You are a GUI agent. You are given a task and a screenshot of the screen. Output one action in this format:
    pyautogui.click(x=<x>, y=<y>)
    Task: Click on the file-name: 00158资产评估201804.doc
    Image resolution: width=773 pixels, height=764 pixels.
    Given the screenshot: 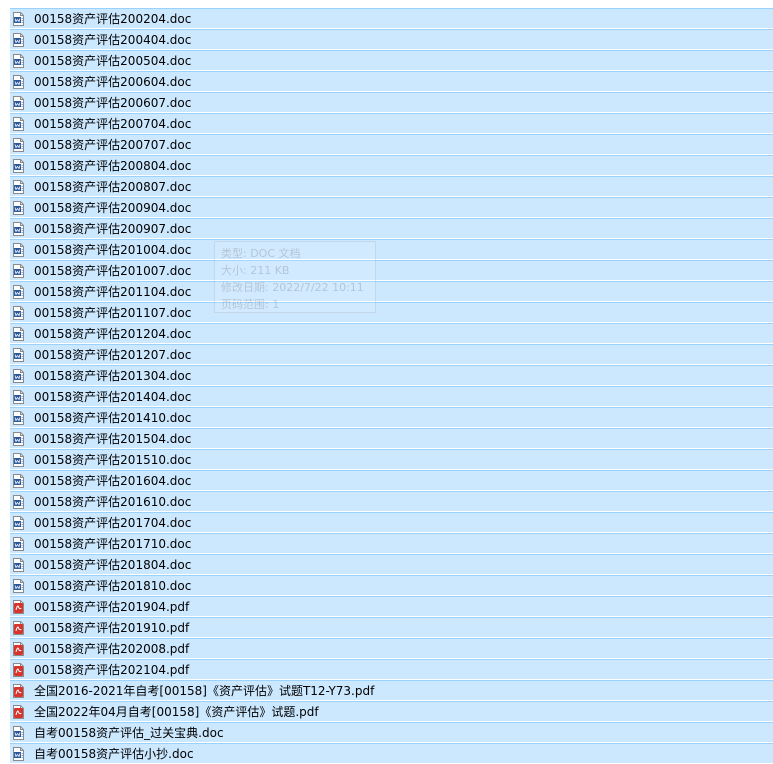 What is the action you would take?
    pyautogui.click(x=113, y=564)
    